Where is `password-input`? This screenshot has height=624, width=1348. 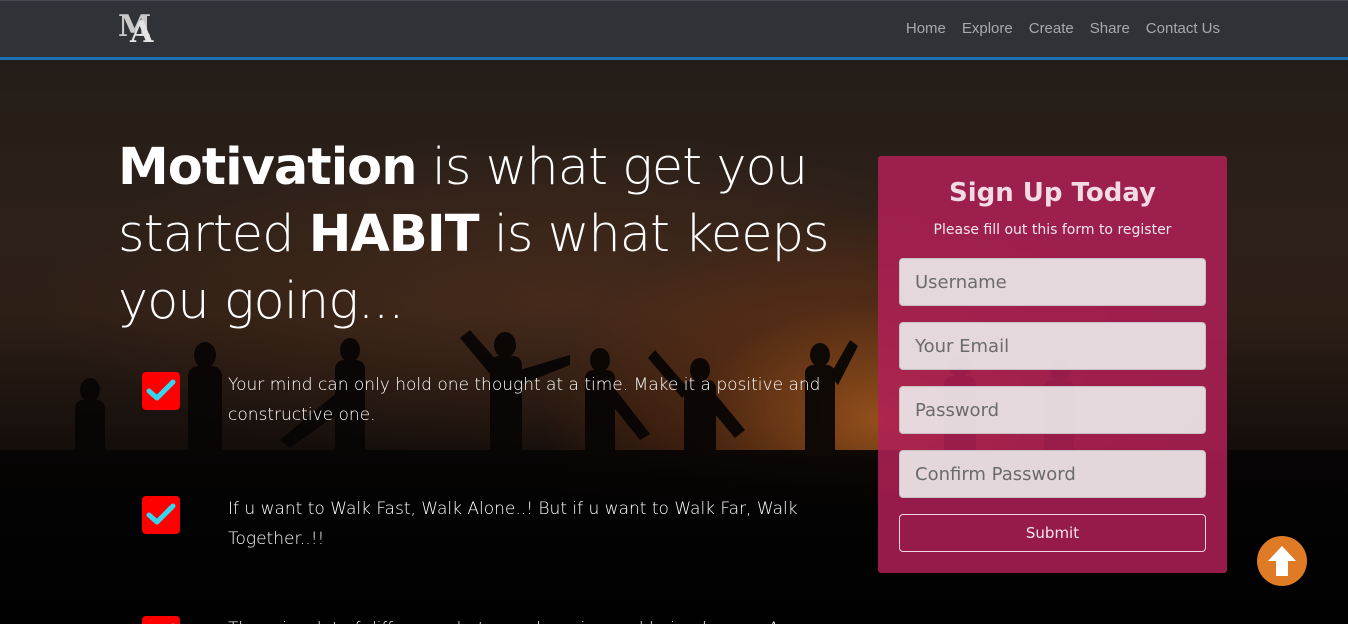 password-input is located at coordinates (1052, 410).